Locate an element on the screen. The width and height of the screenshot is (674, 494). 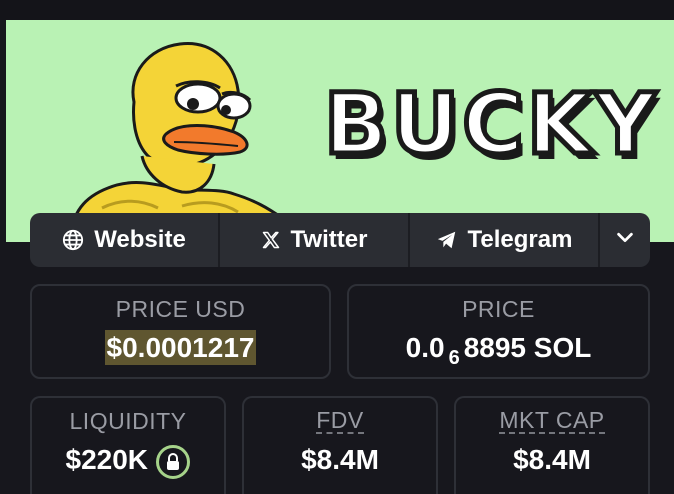
telegram-icon is located at coordinates (447, 240).